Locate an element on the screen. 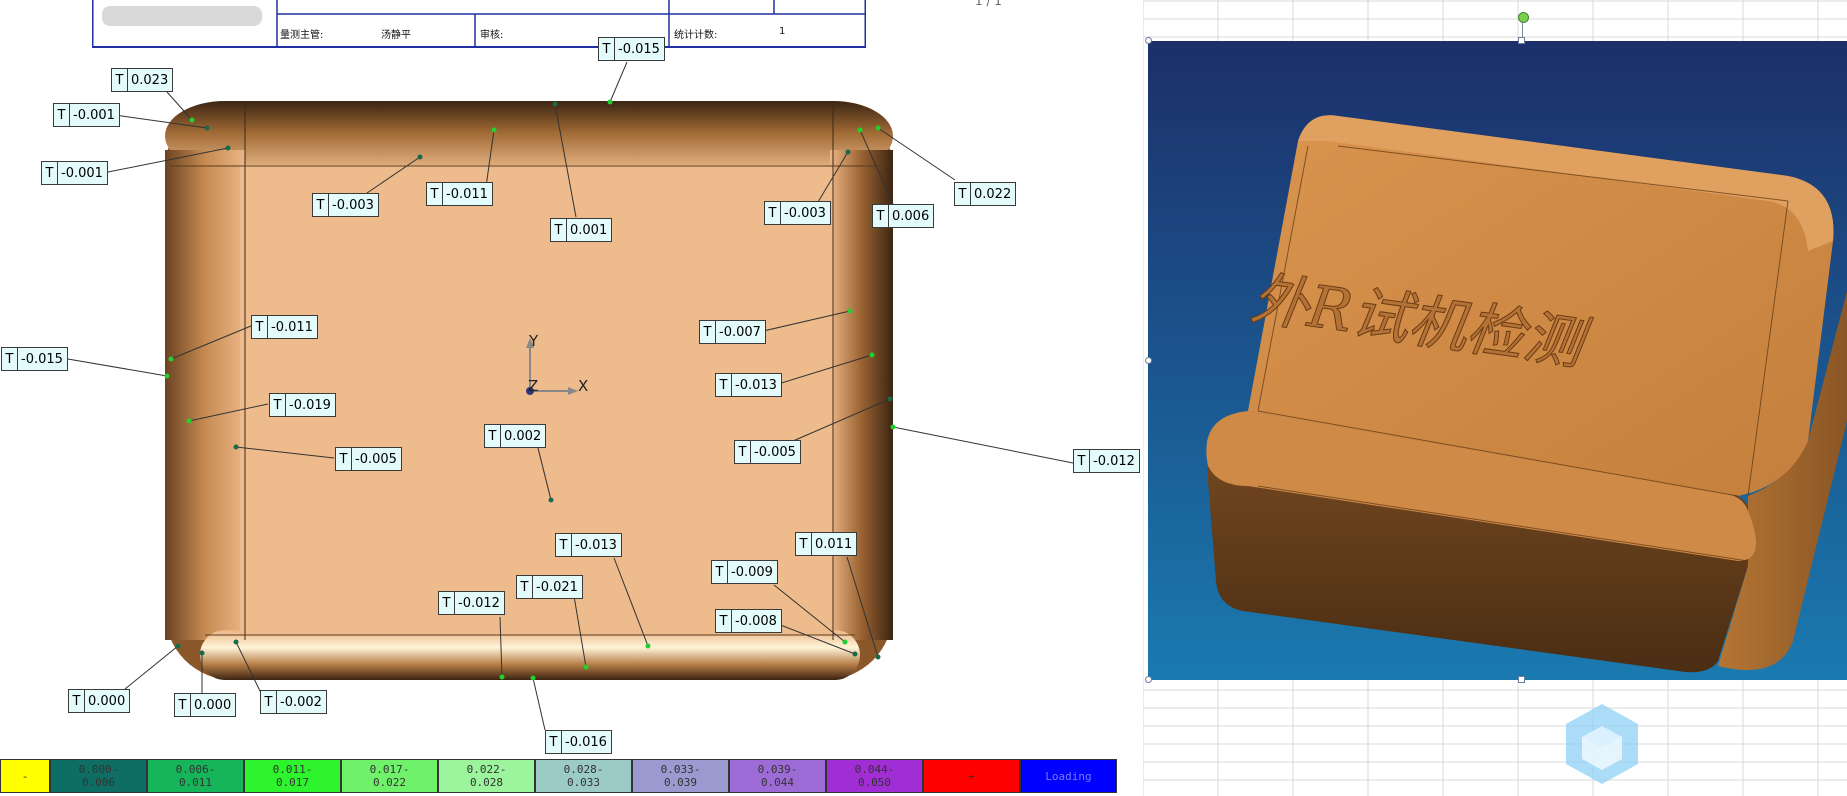  label-value: 0.006 is located at coordinates (911, 216).